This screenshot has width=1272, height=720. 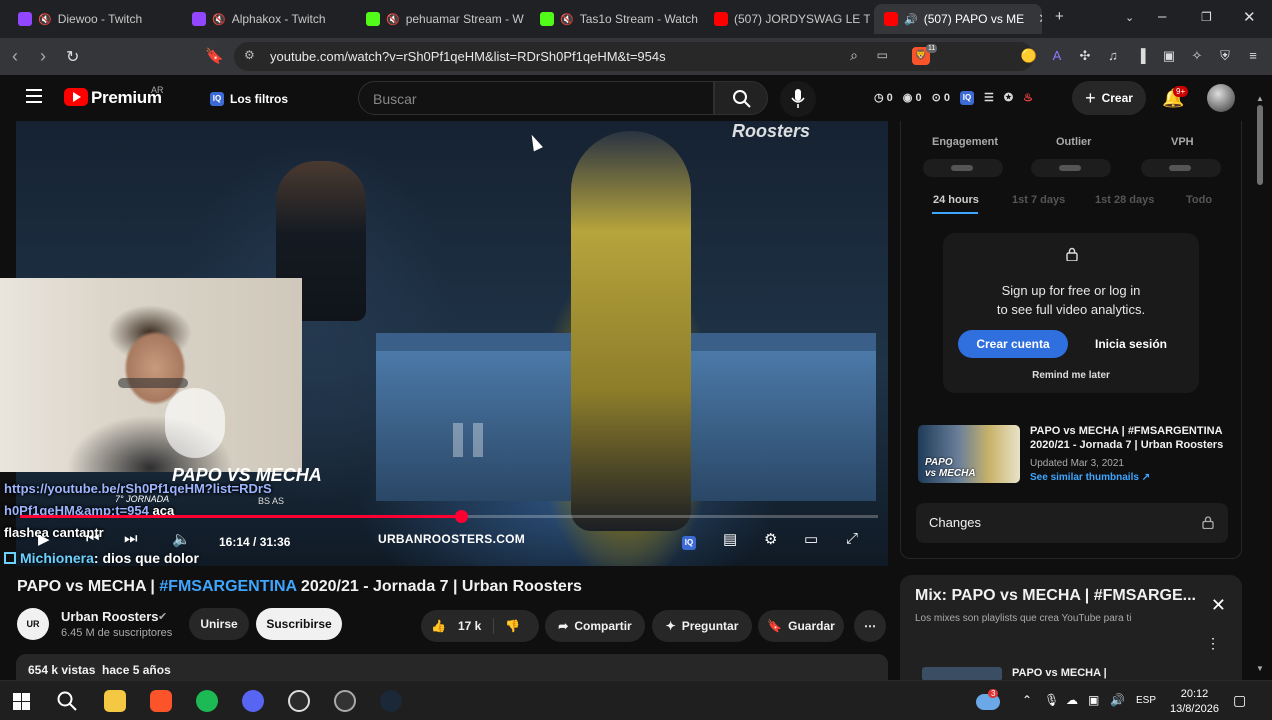 What do you see at coordinates (1199, 200) in the screenshot?
I see `range-all: Todo` at bounding box center [1199, 200].